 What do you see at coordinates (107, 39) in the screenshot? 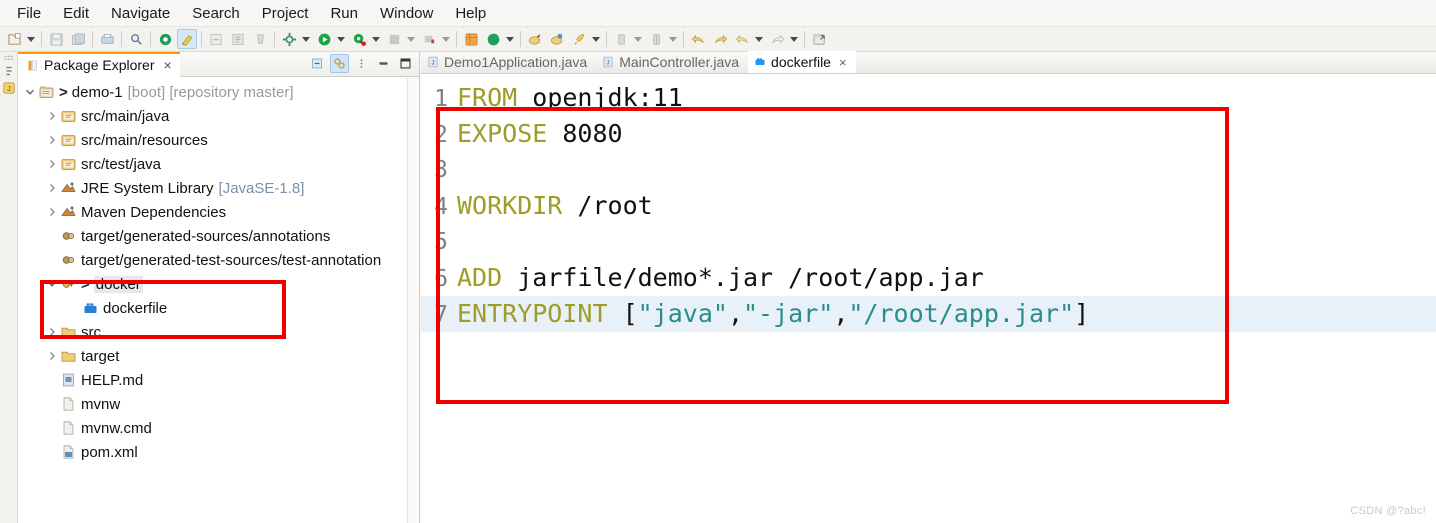
I see `print-icon` at bounding box center [107, 39].